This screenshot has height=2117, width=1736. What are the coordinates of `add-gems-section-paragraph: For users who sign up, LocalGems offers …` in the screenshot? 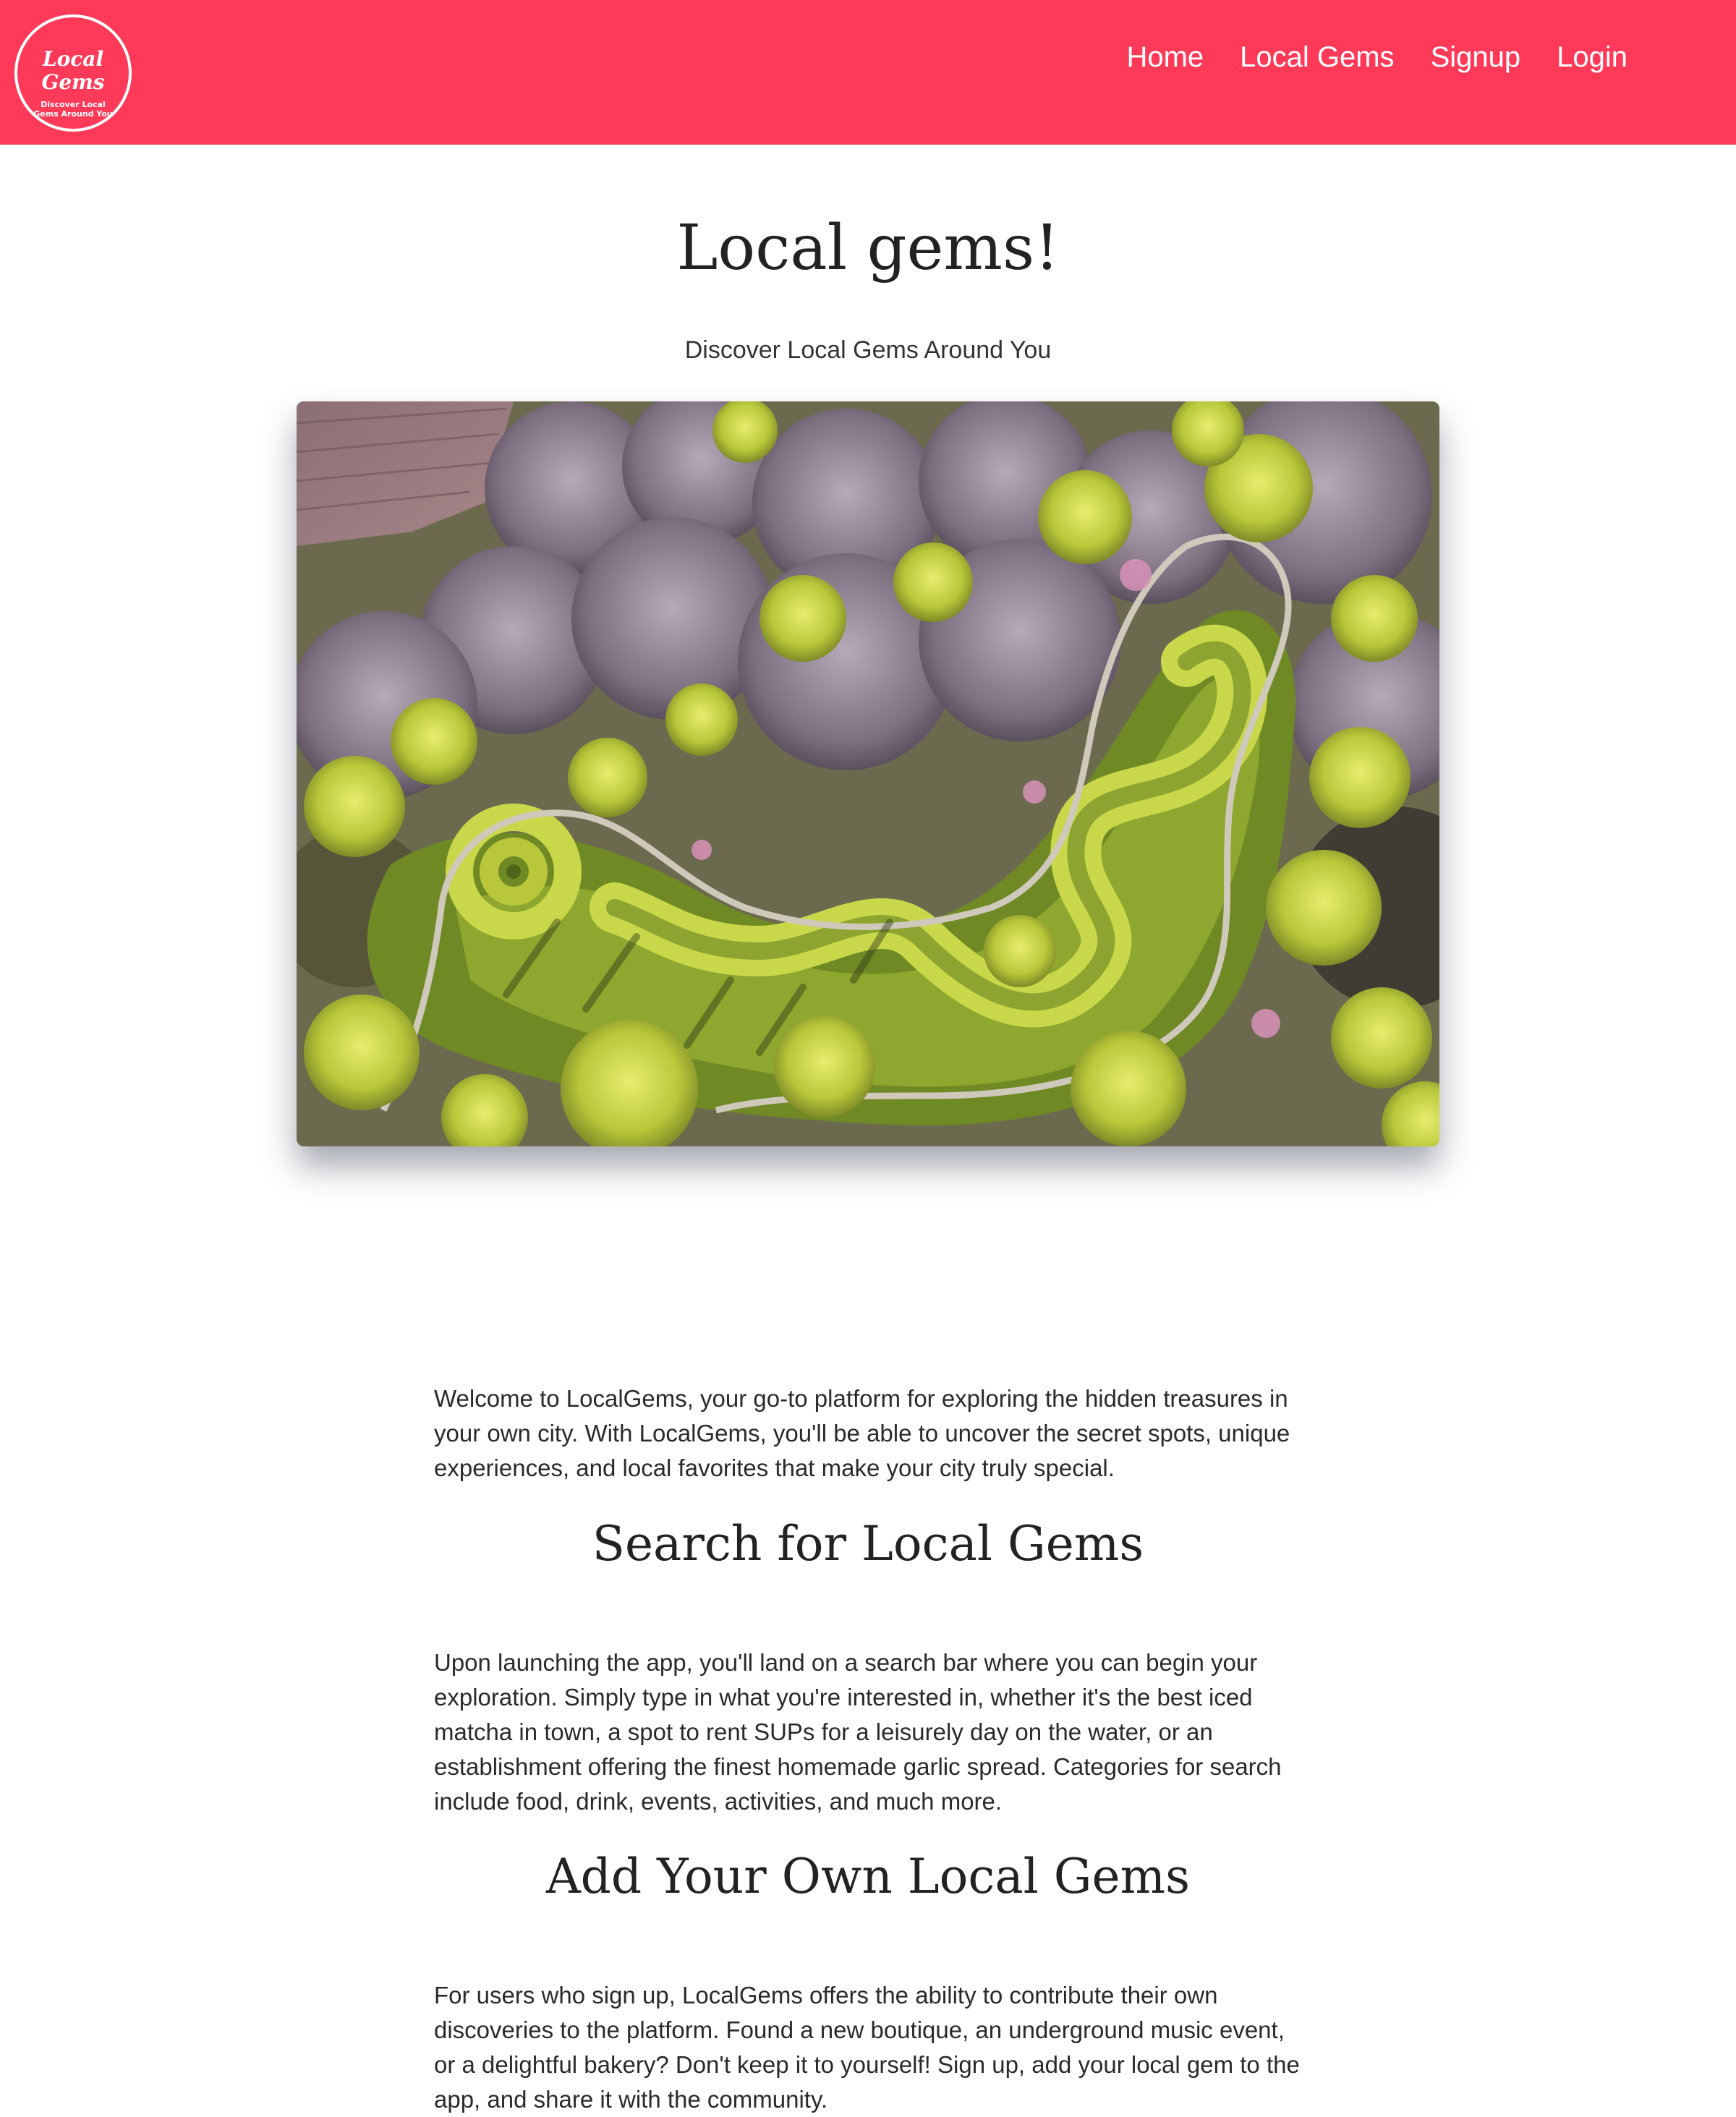 It's located at (867, 2048).